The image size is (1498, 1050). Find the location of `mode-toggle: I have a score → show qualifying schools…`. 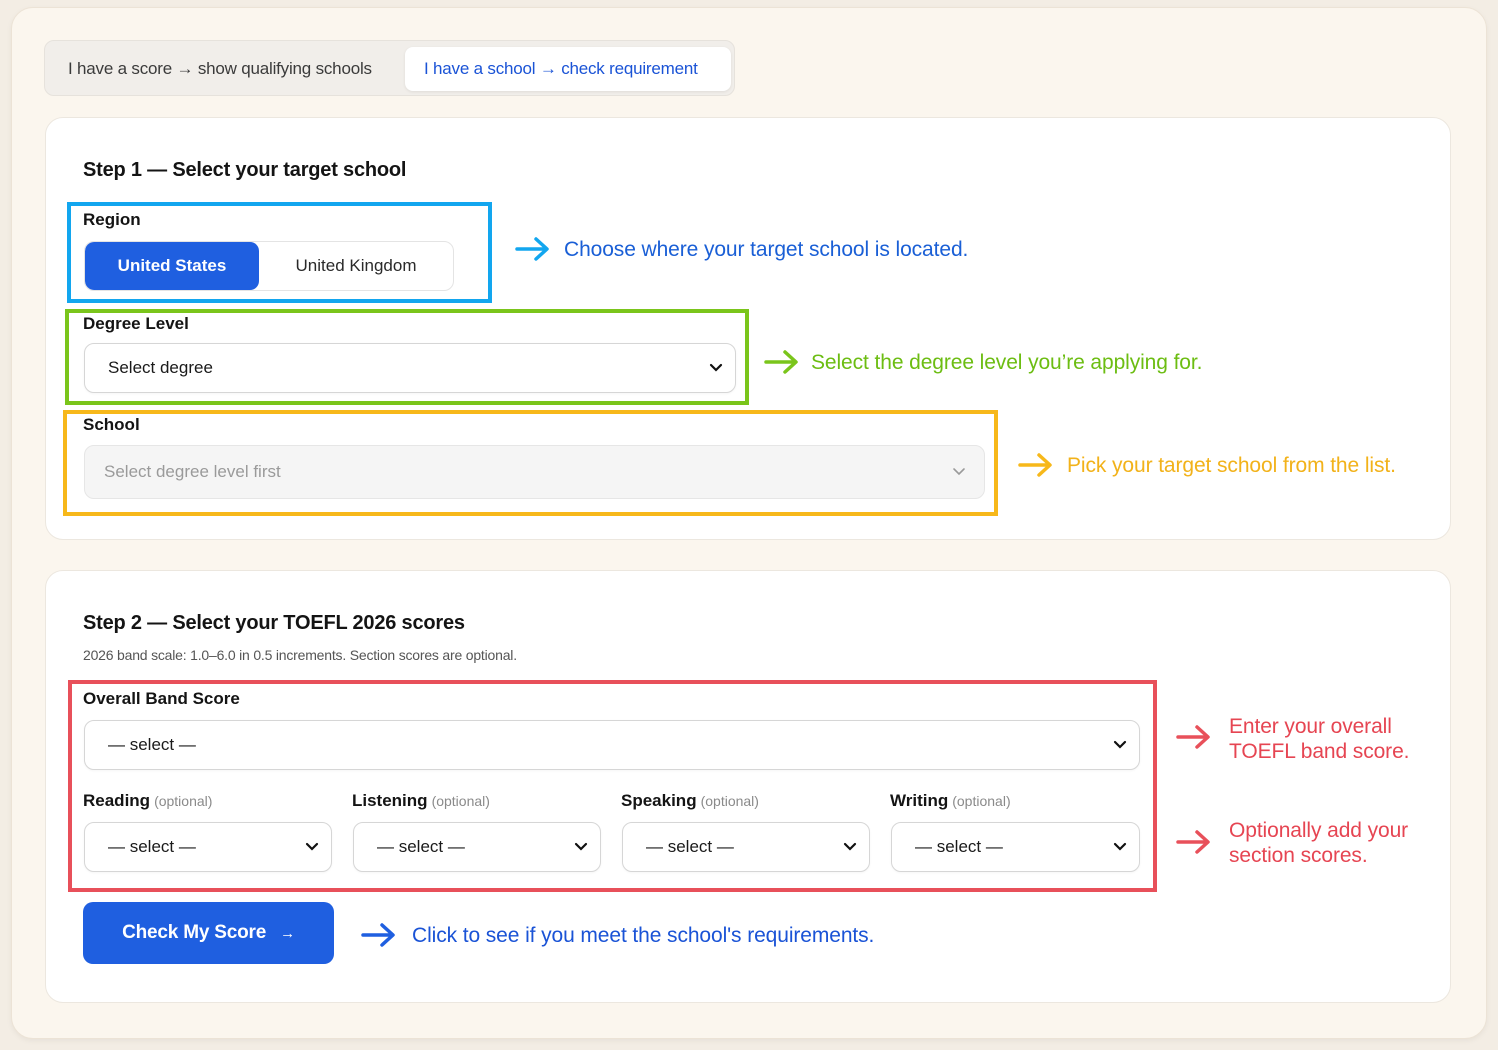

mode-toggle: I have a score → show qualifying schools… is located at coordinates (389, 68).